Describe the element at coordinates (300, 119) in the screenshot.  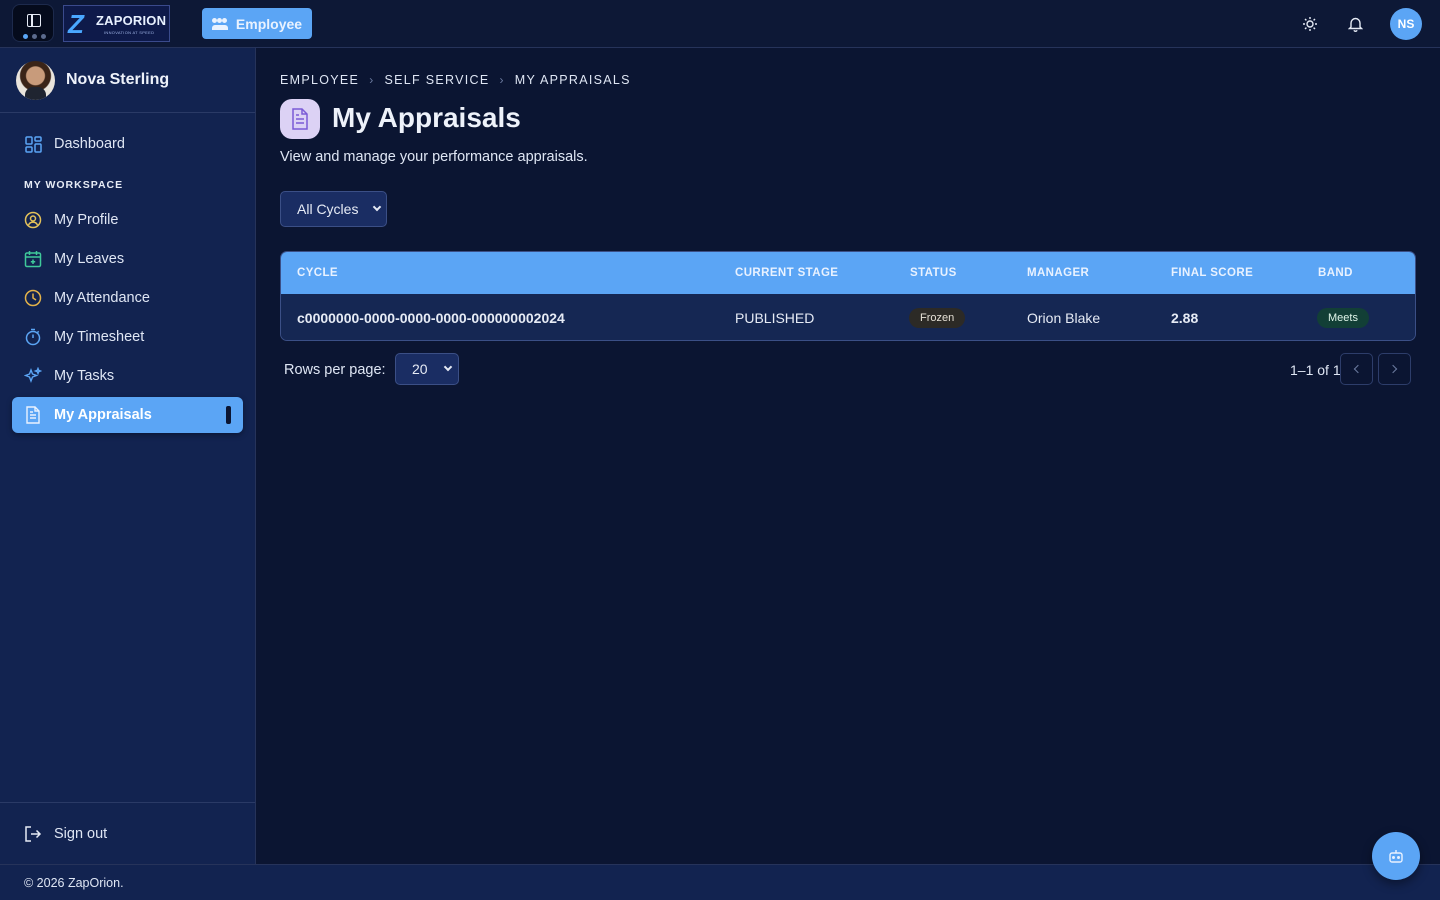
I see `page-document-icon` at that location.